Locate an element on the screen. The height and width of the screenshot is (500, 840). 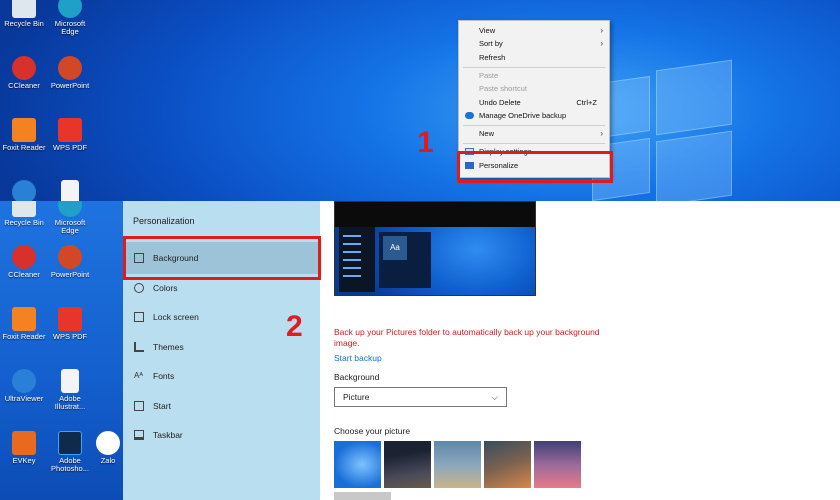
menu-item-label: View is located at coordinates (487, 30).